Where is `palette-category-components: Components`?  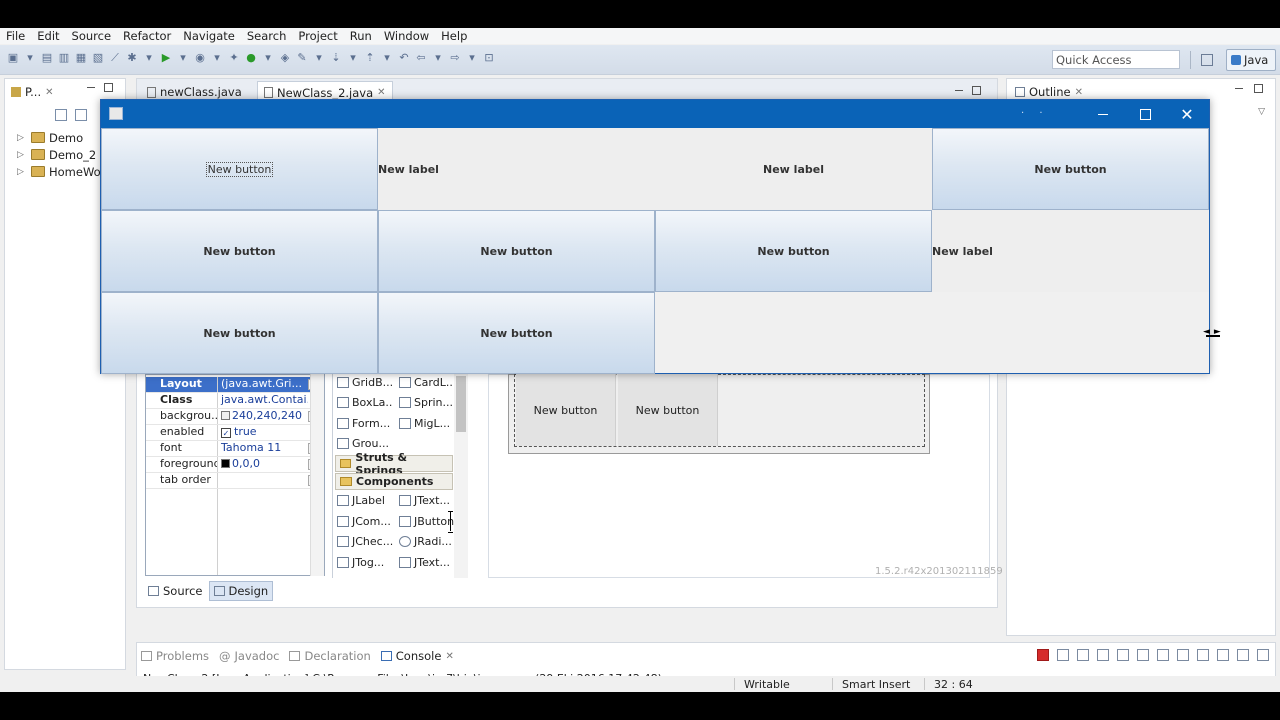 palette-category-components: Components is located at coordinates (394, 481).